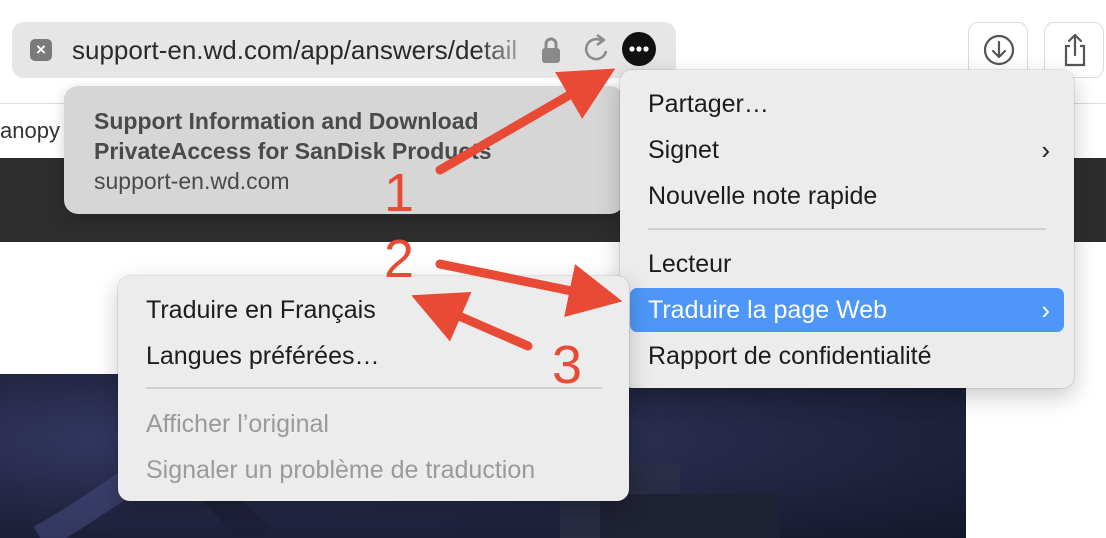  What do you see at coordinates (567, 365) in the screenshot?
I see `annotation-number-3: 3` at bounding box center [567, 365].